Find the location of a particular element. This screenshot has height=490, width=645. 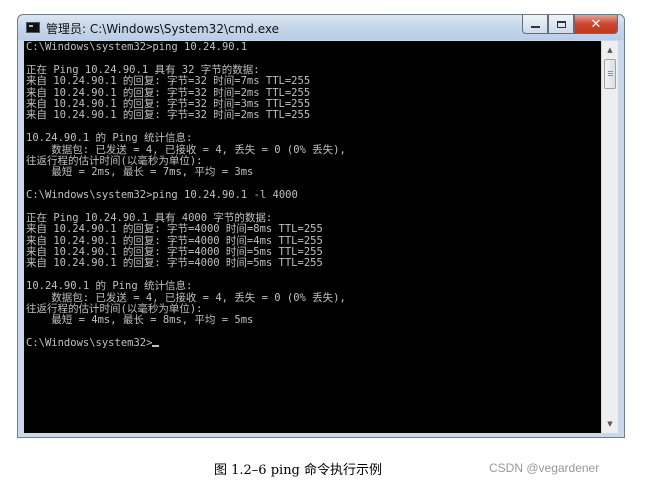

window-title: 管理员: C:\Windows\System32\cmd.exe is located at coordinates (162, 29).